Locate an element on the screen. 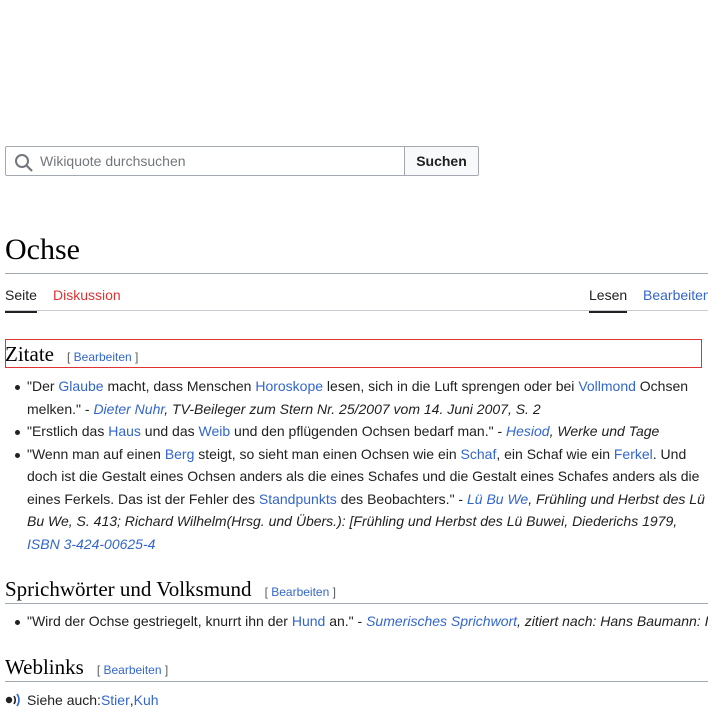 The image size is (708, 708). section-heading-weblinks: Weblinks [ Bearbeiten ] is located at coordinates (86, 667).